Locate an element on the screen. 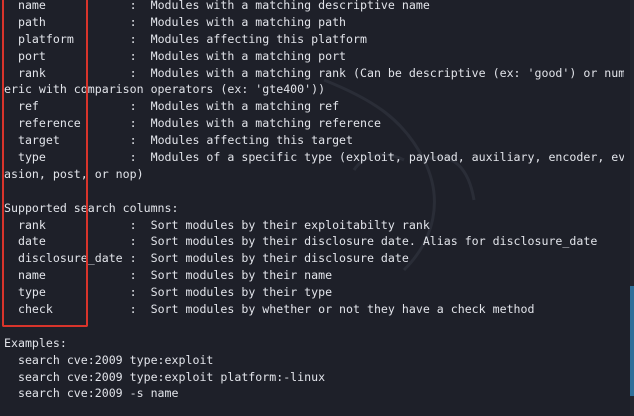 This screenshot has height=416, width=634. columns-row: name : Sort modules by their name is located at coordinates (314, 275).